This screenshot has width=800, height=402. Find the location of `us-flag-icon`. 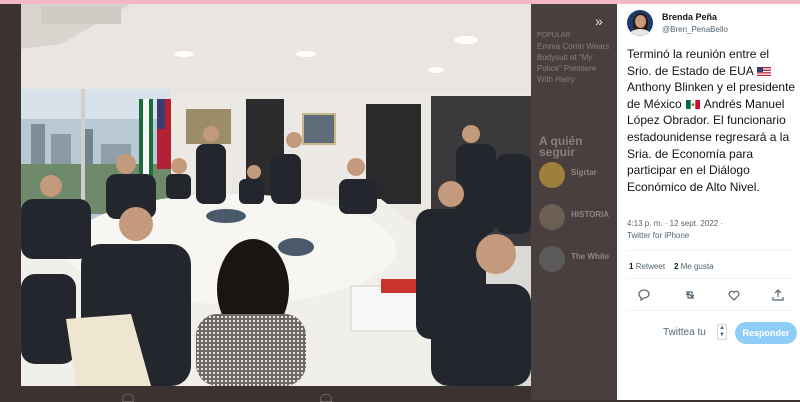

us-flag-icon is located at coordinates (764, 71).